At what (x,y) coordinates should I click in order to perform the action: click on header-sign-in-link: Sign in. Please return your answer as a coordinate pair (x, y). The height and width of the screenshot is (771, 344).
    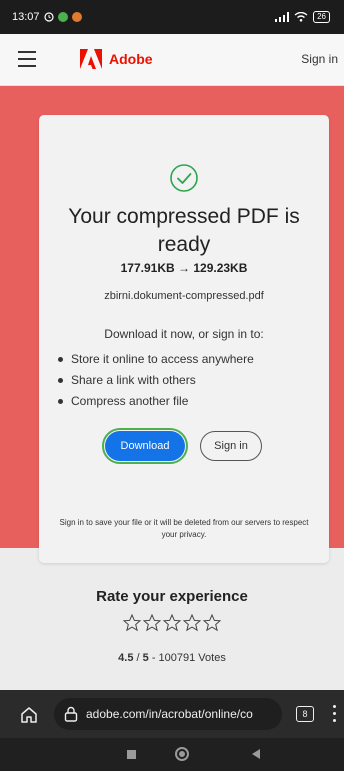
    Looking at the image, I should click on (319, 59).